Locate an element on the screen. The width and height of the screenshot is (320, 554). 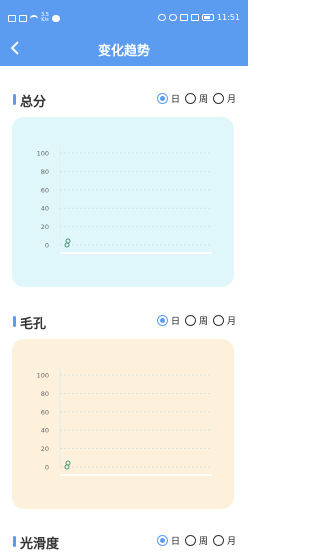
section-title: 光滑度 is located at coordinates (40, 544).